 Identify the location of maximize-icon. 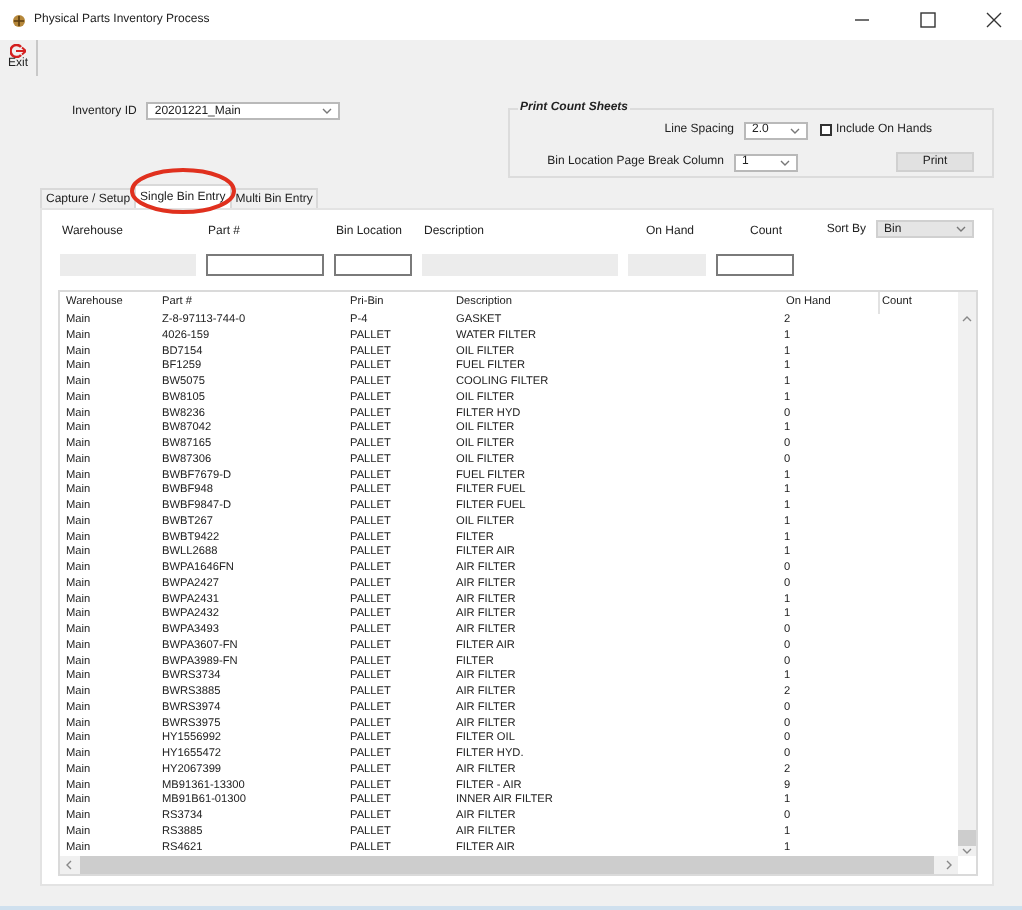
(928, 20).